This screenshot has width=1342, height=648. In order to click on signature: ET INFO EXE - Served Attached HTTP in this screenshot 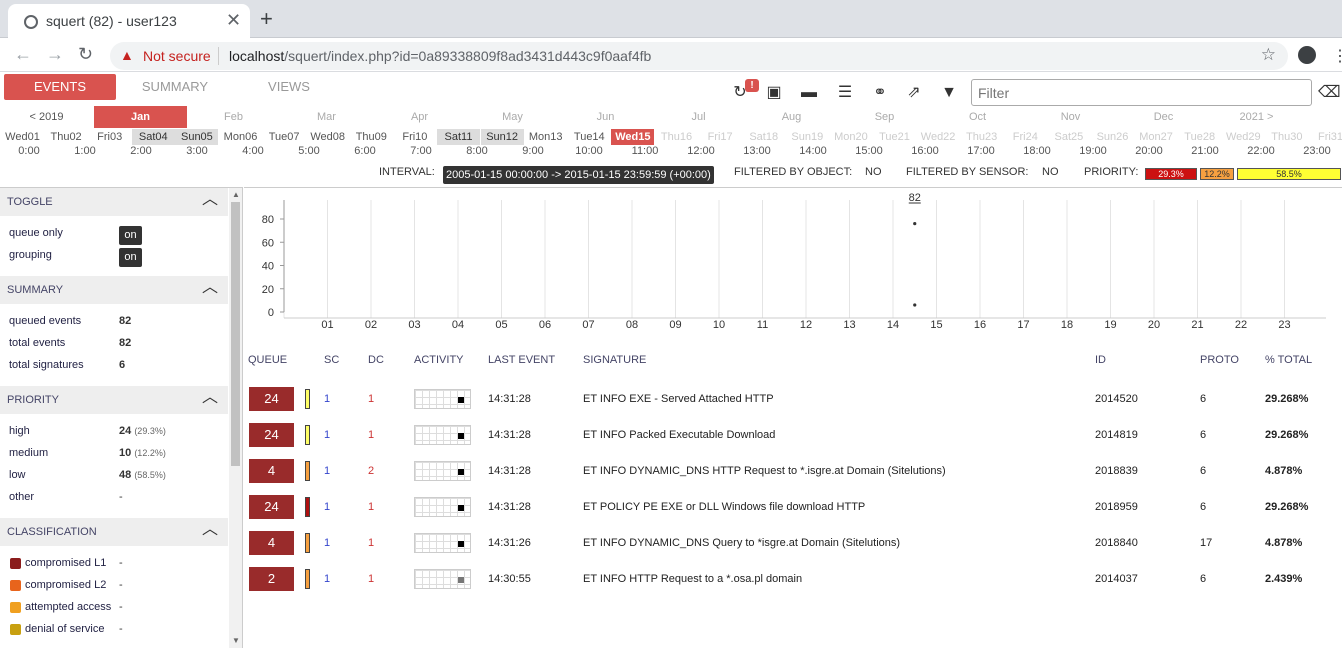, I will do `click(678, 399)`.